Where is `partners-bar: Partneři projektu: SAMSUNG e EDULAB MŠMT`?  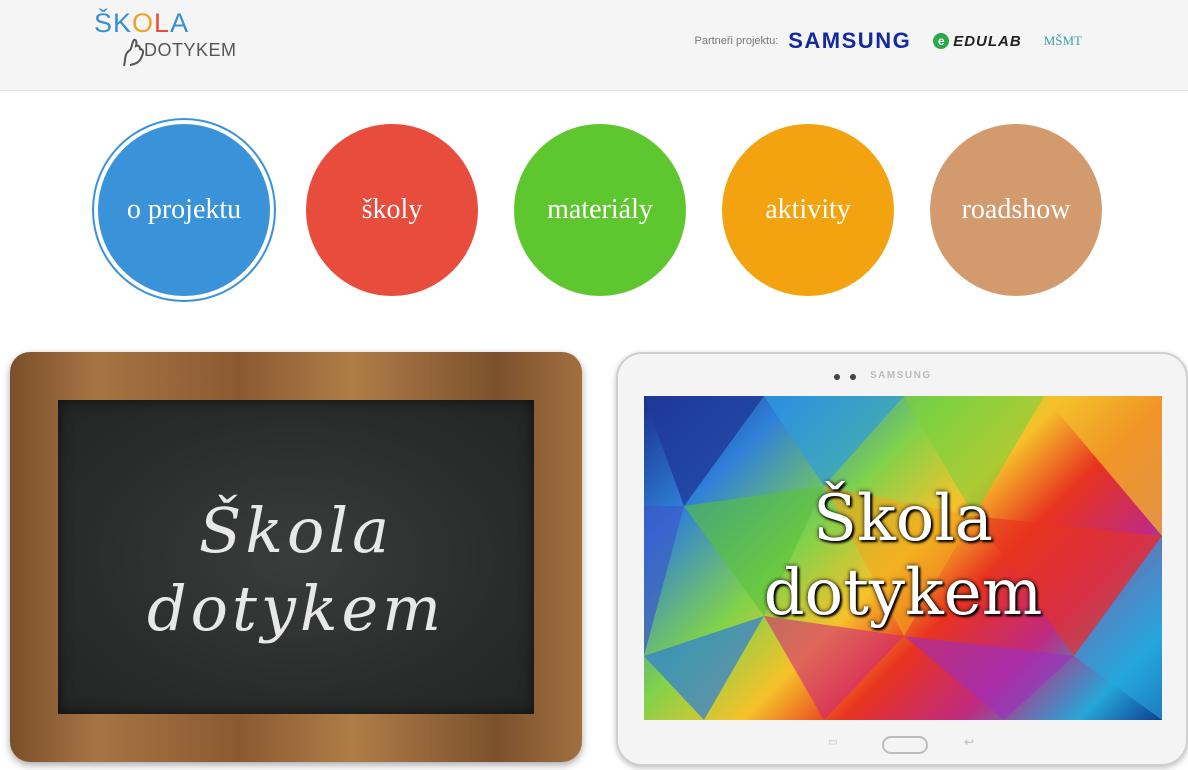 partners-bar: Partneři projektu: SAMSUNG e EDULAB MŠMT is located at coordinates (888, 41).